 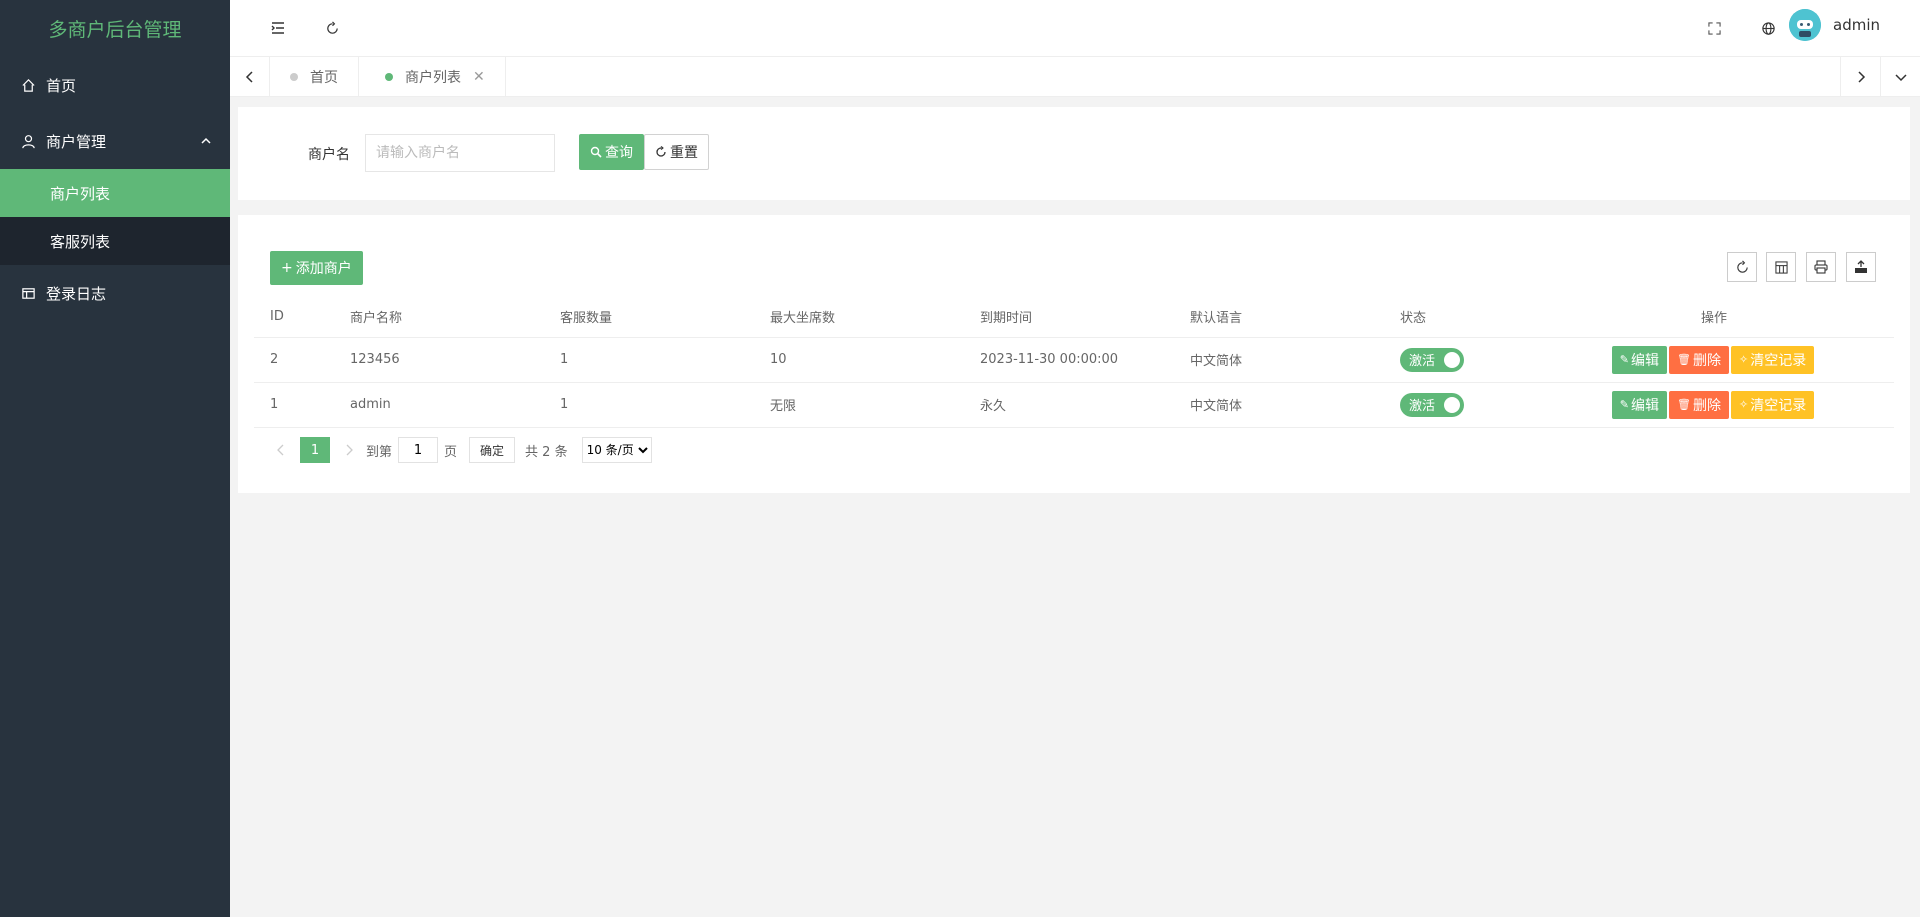 I want to click on home-icon, so click(x=28, y=85).